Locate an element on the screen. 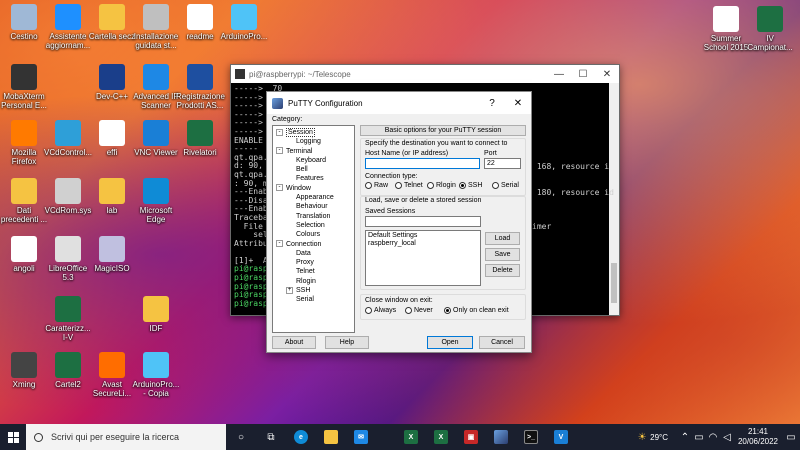  cancel-button: Cancel is located at coordinates (502, 342).